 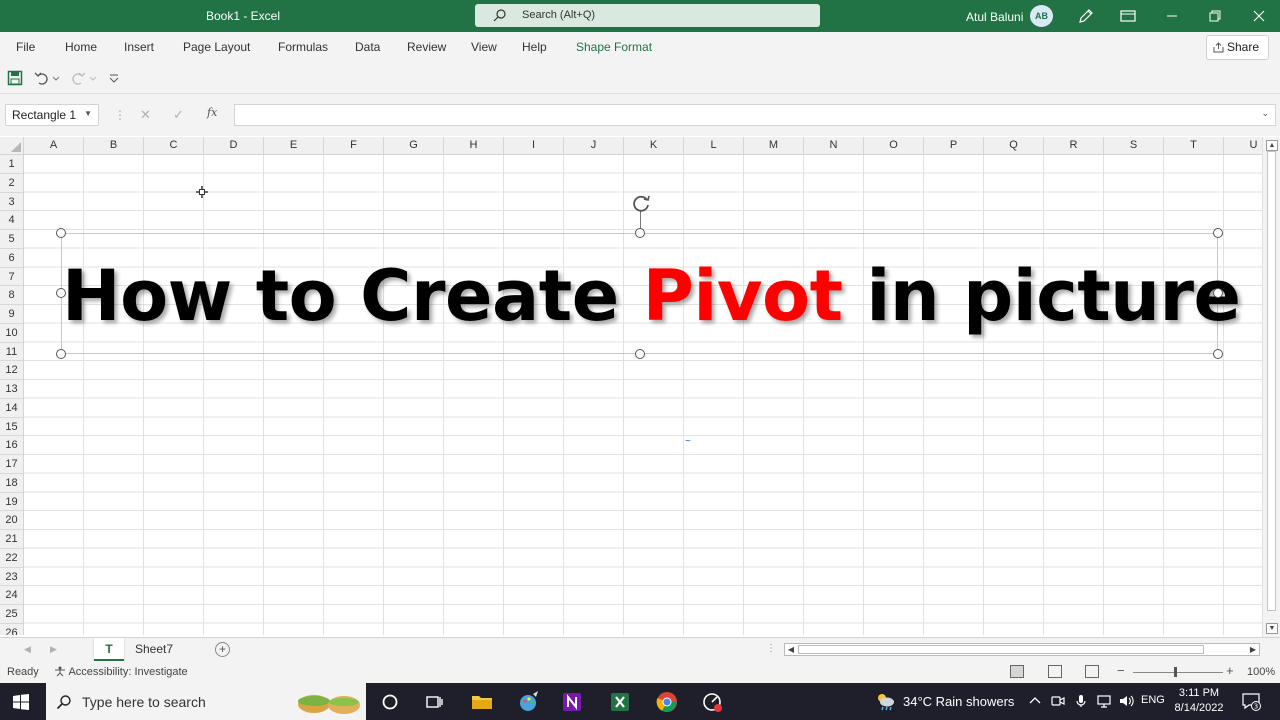 What do you see at coordinates (1058, 701) in the screenshot?
I see `meet-now-icon` at bounding box center [1058, 701].